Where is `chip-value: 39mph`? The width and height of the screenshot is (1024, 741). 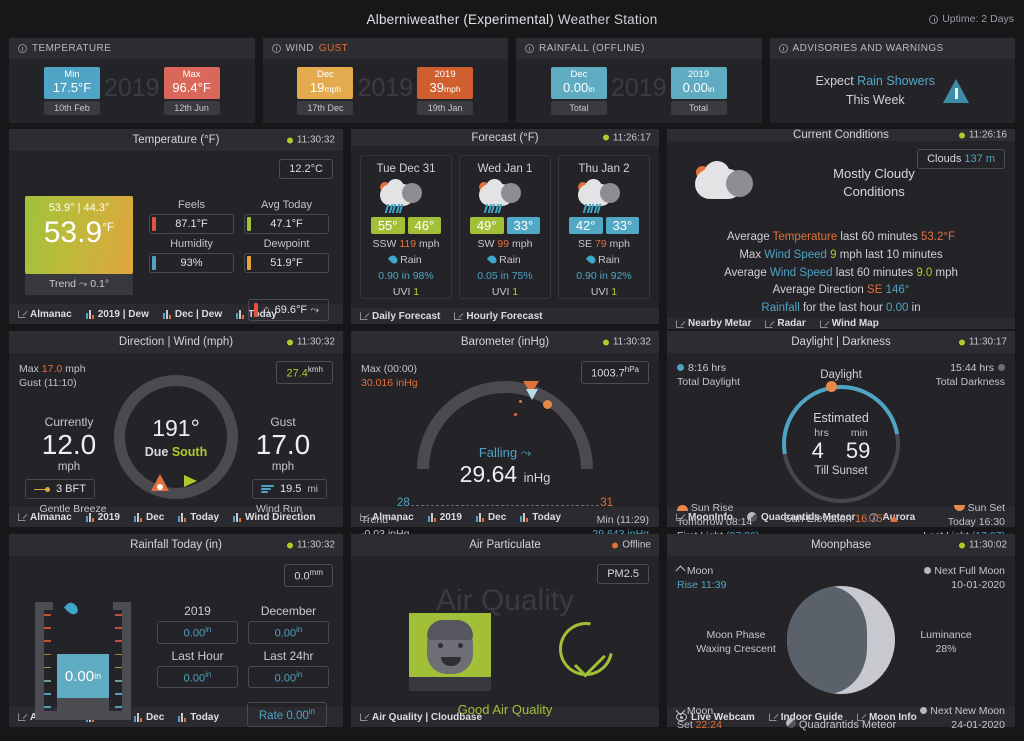 chip-value: 39mph is located at coordinates (445, 88).